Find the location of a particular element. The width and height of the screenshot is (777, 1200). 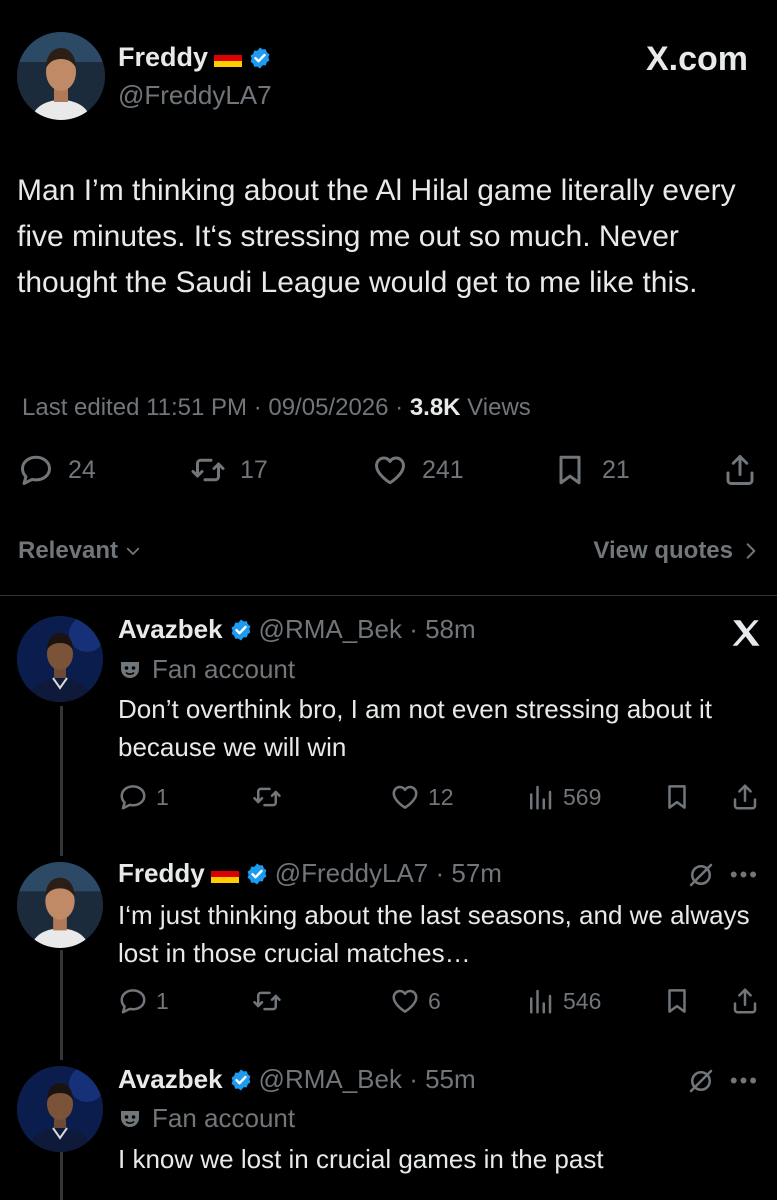

views-button: 569 is located at coordinates (563, 797).